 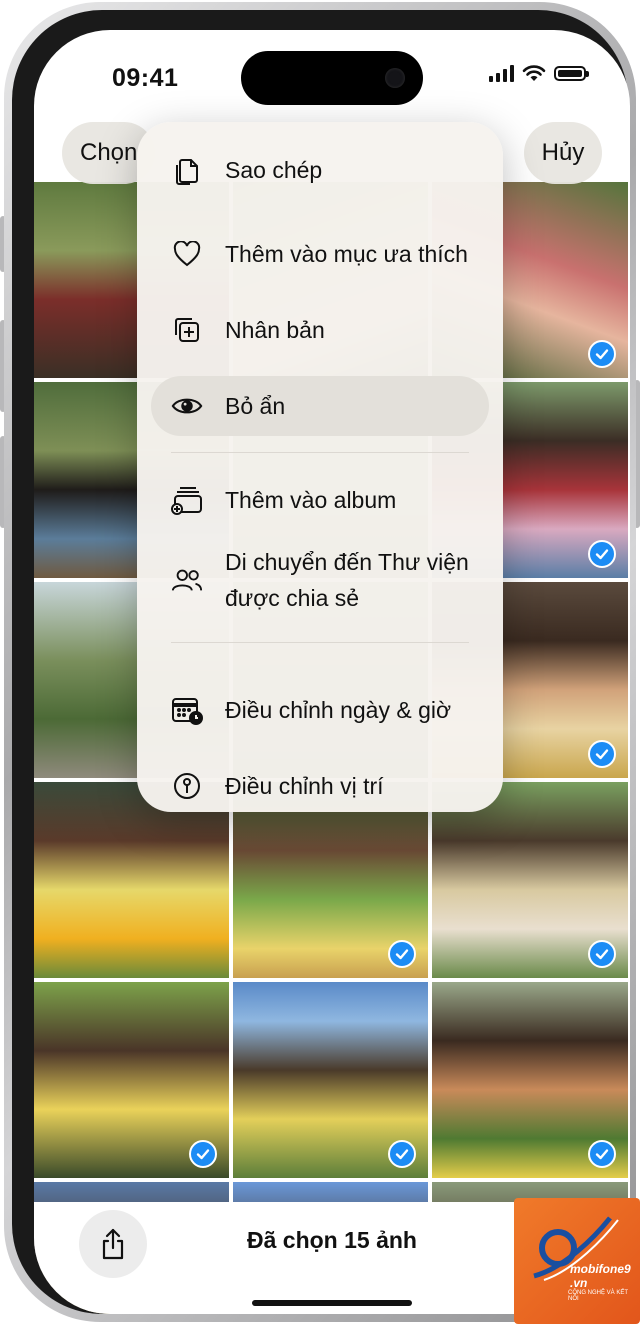 I want to click on watermark-tagline: CÔNG NGHỆ VÀ KẾT NỐI, so click(x=598, y=1296).